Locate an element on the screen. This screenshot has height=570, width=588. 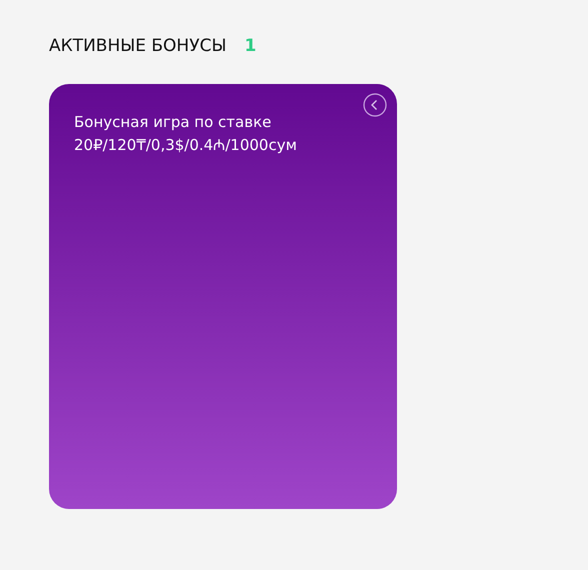
bonus-count: 1 is located at coordinates (250, 46).